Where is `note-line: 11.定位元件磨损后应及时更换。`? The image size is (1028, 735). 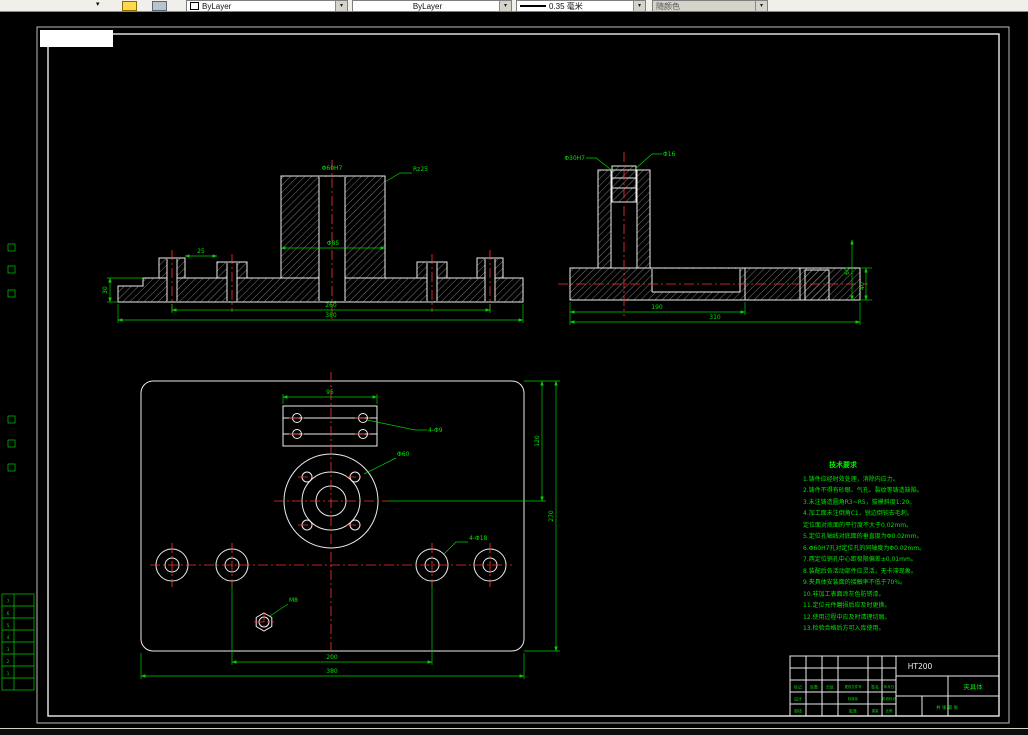 note-line: 11.定位元件磨损后应及时更换。 is located at coordinates (847, 605).